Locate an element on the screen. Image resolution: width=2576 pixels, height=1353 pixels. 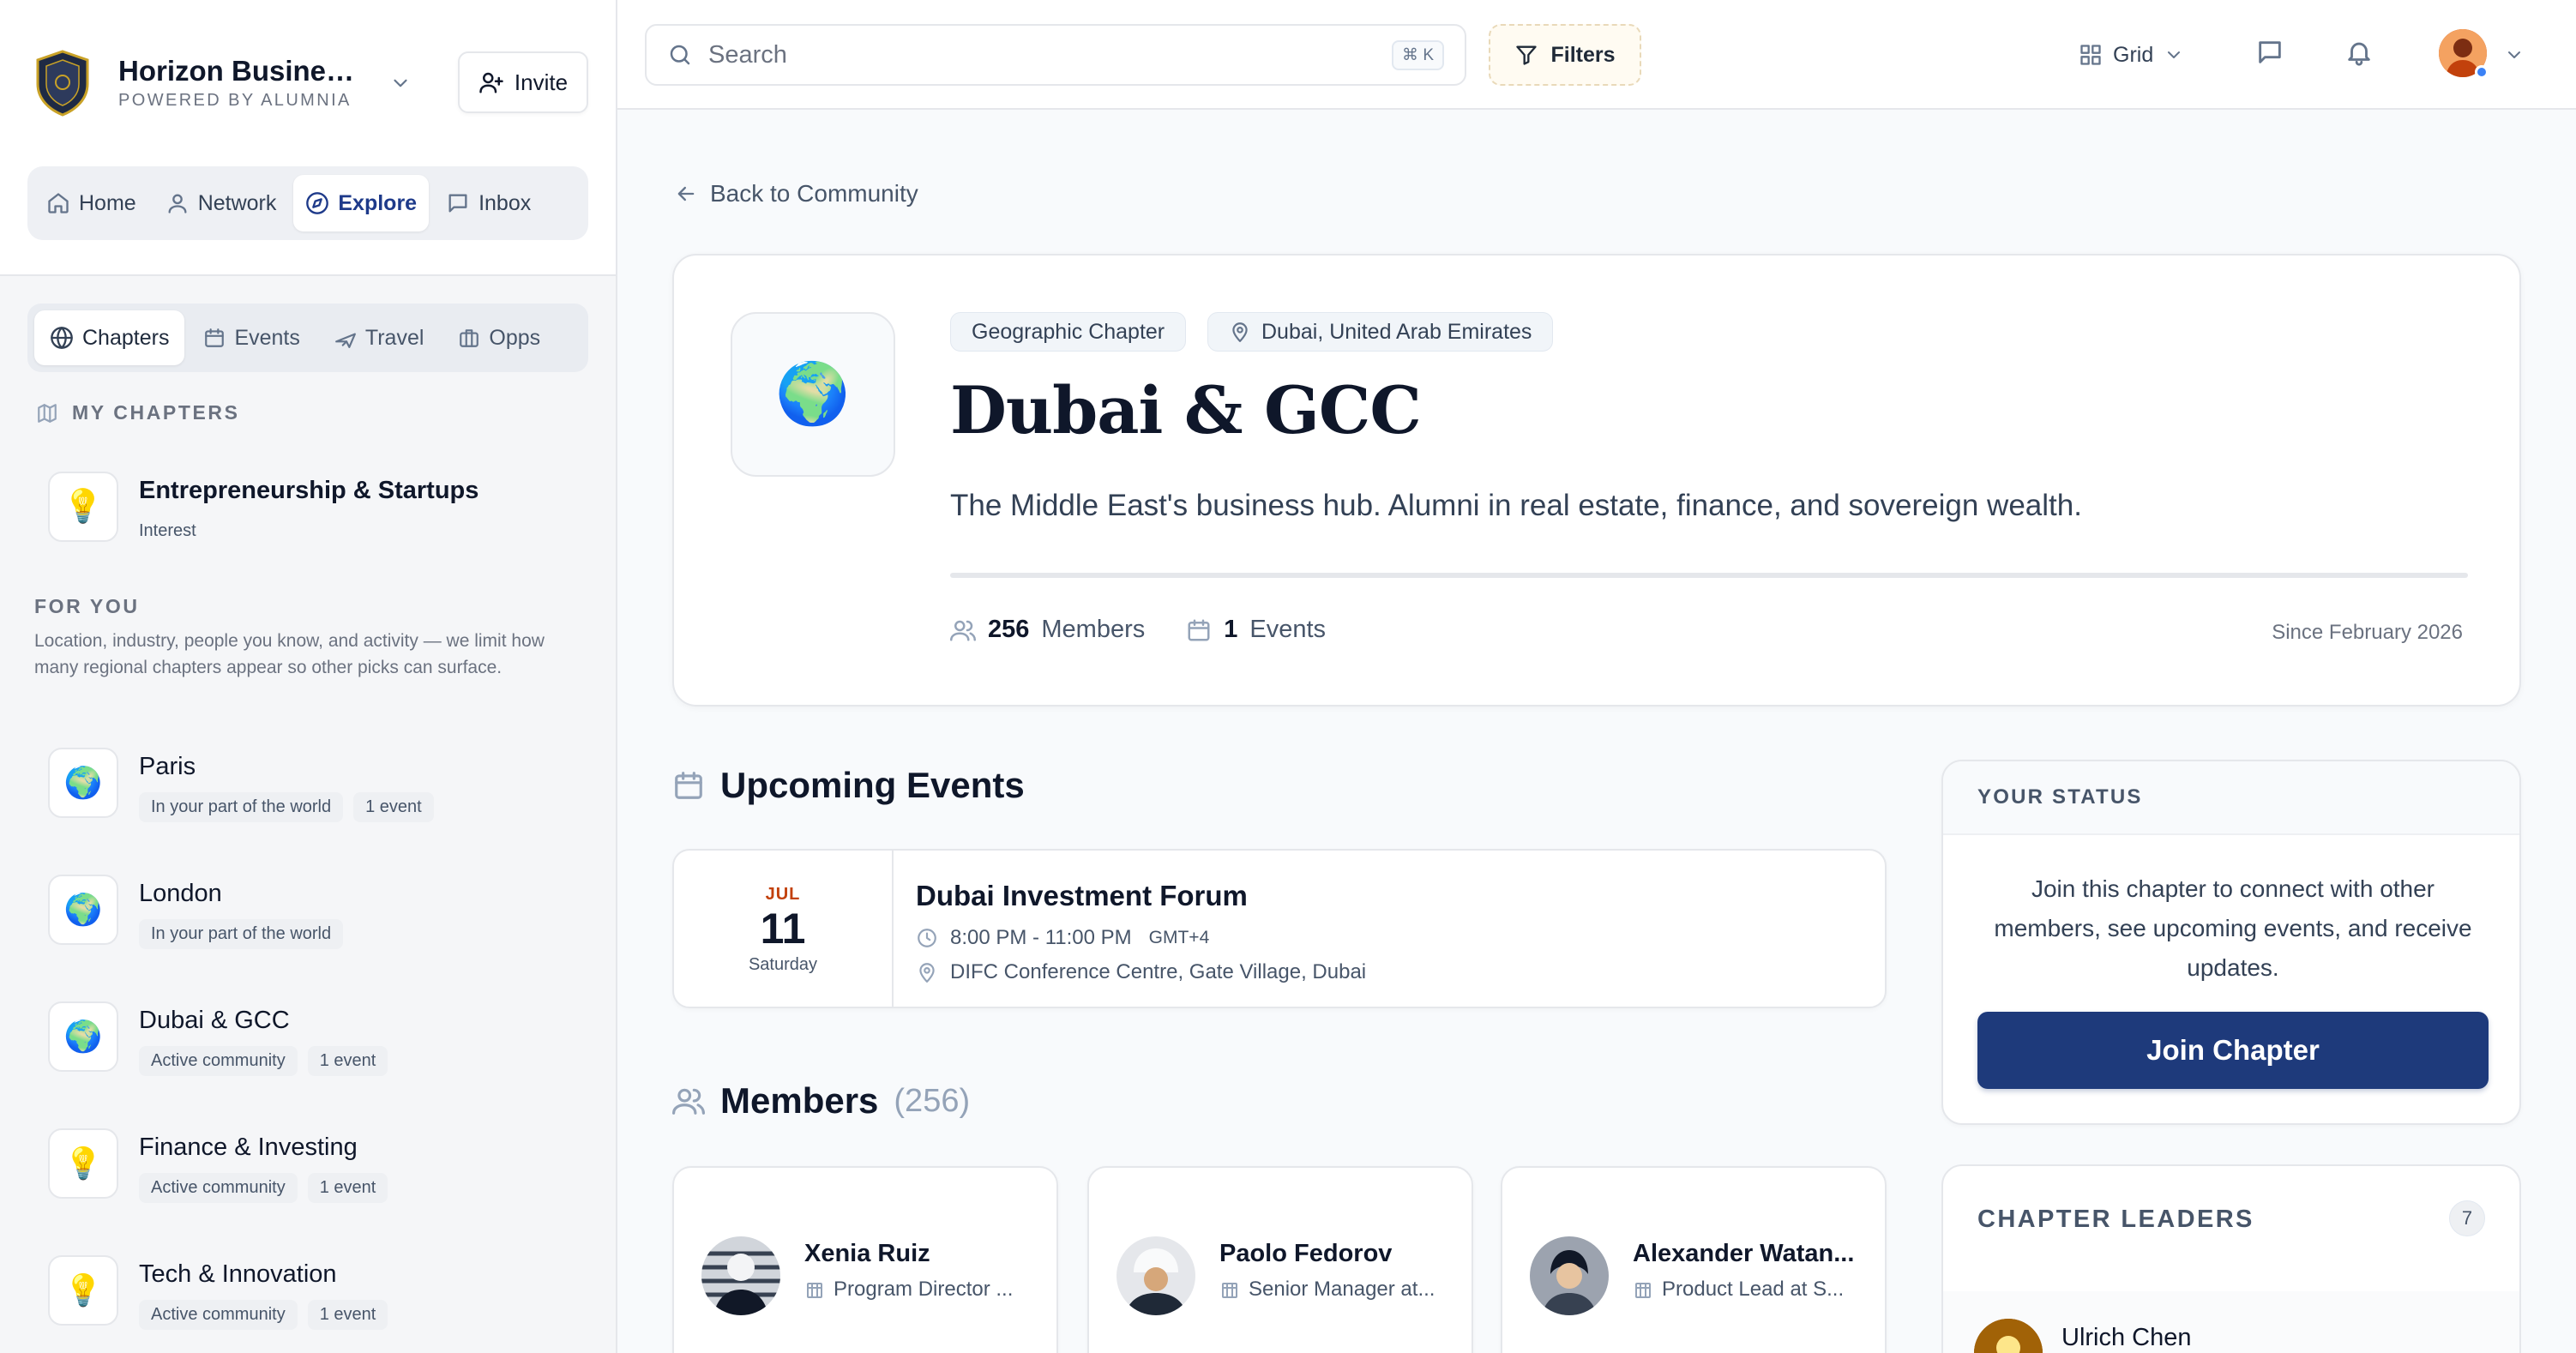
plane-icon is located at coordinates (345, 340).